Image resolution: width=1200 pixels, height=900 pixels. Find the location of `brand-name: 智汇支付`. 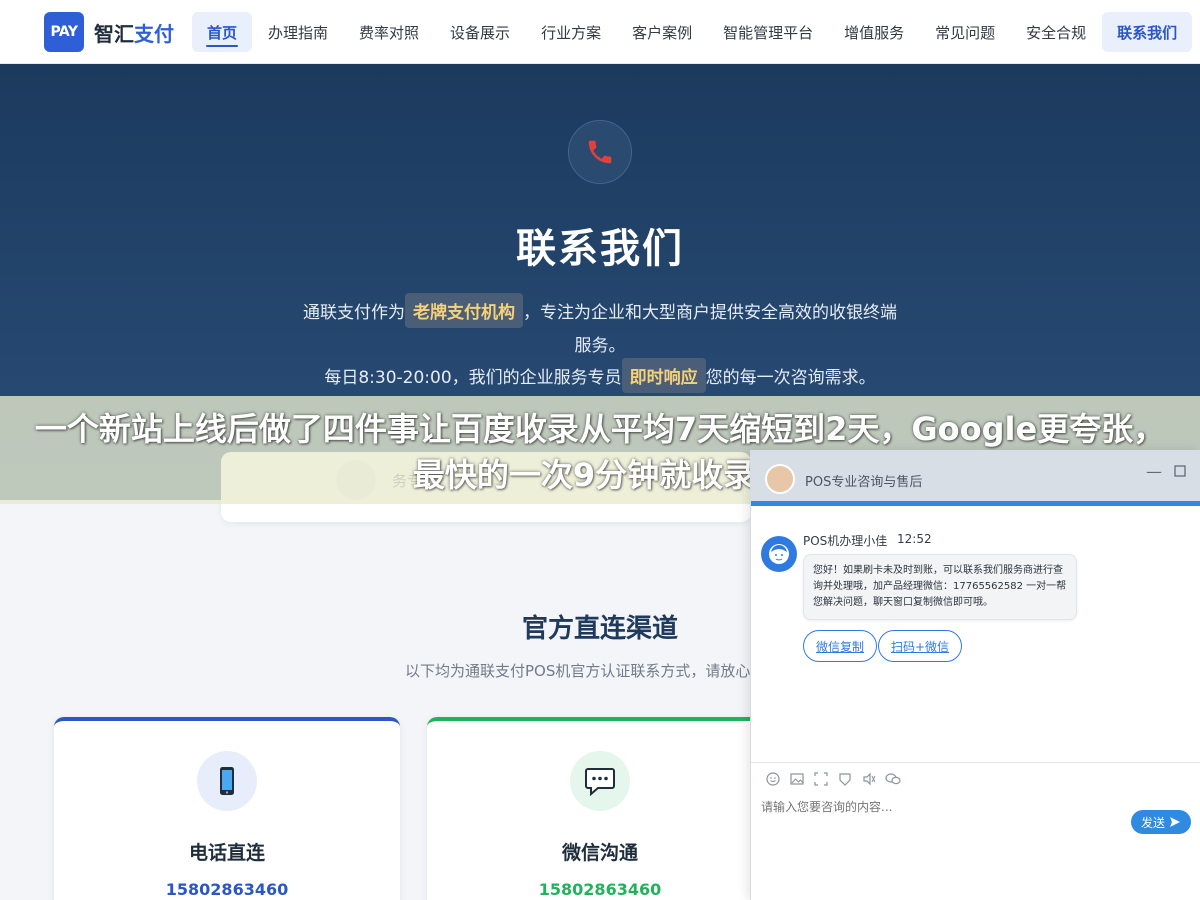

brand-name: 智汇支付 is located at coordinates (134, 32).